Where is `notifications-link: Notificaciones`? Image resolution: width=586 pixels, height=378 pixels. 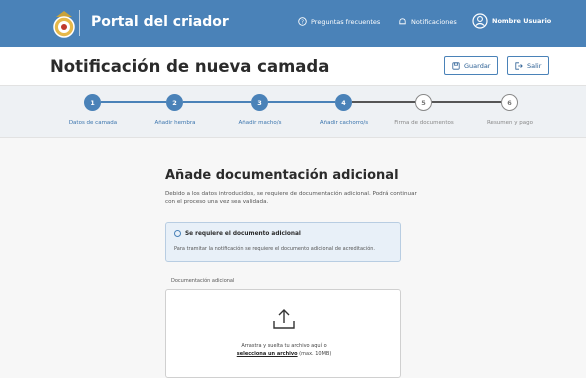 notifications-link: Notificaciones is located at coordinates (427, 21).